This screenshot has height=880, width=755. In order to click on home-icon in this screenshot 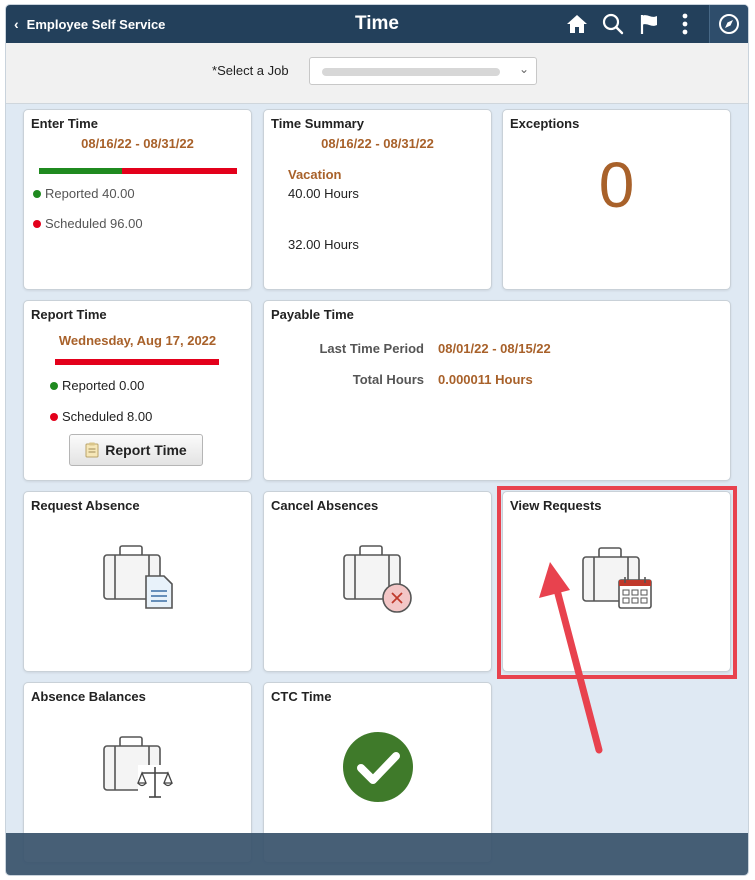, I will do `click(577, 24)`.